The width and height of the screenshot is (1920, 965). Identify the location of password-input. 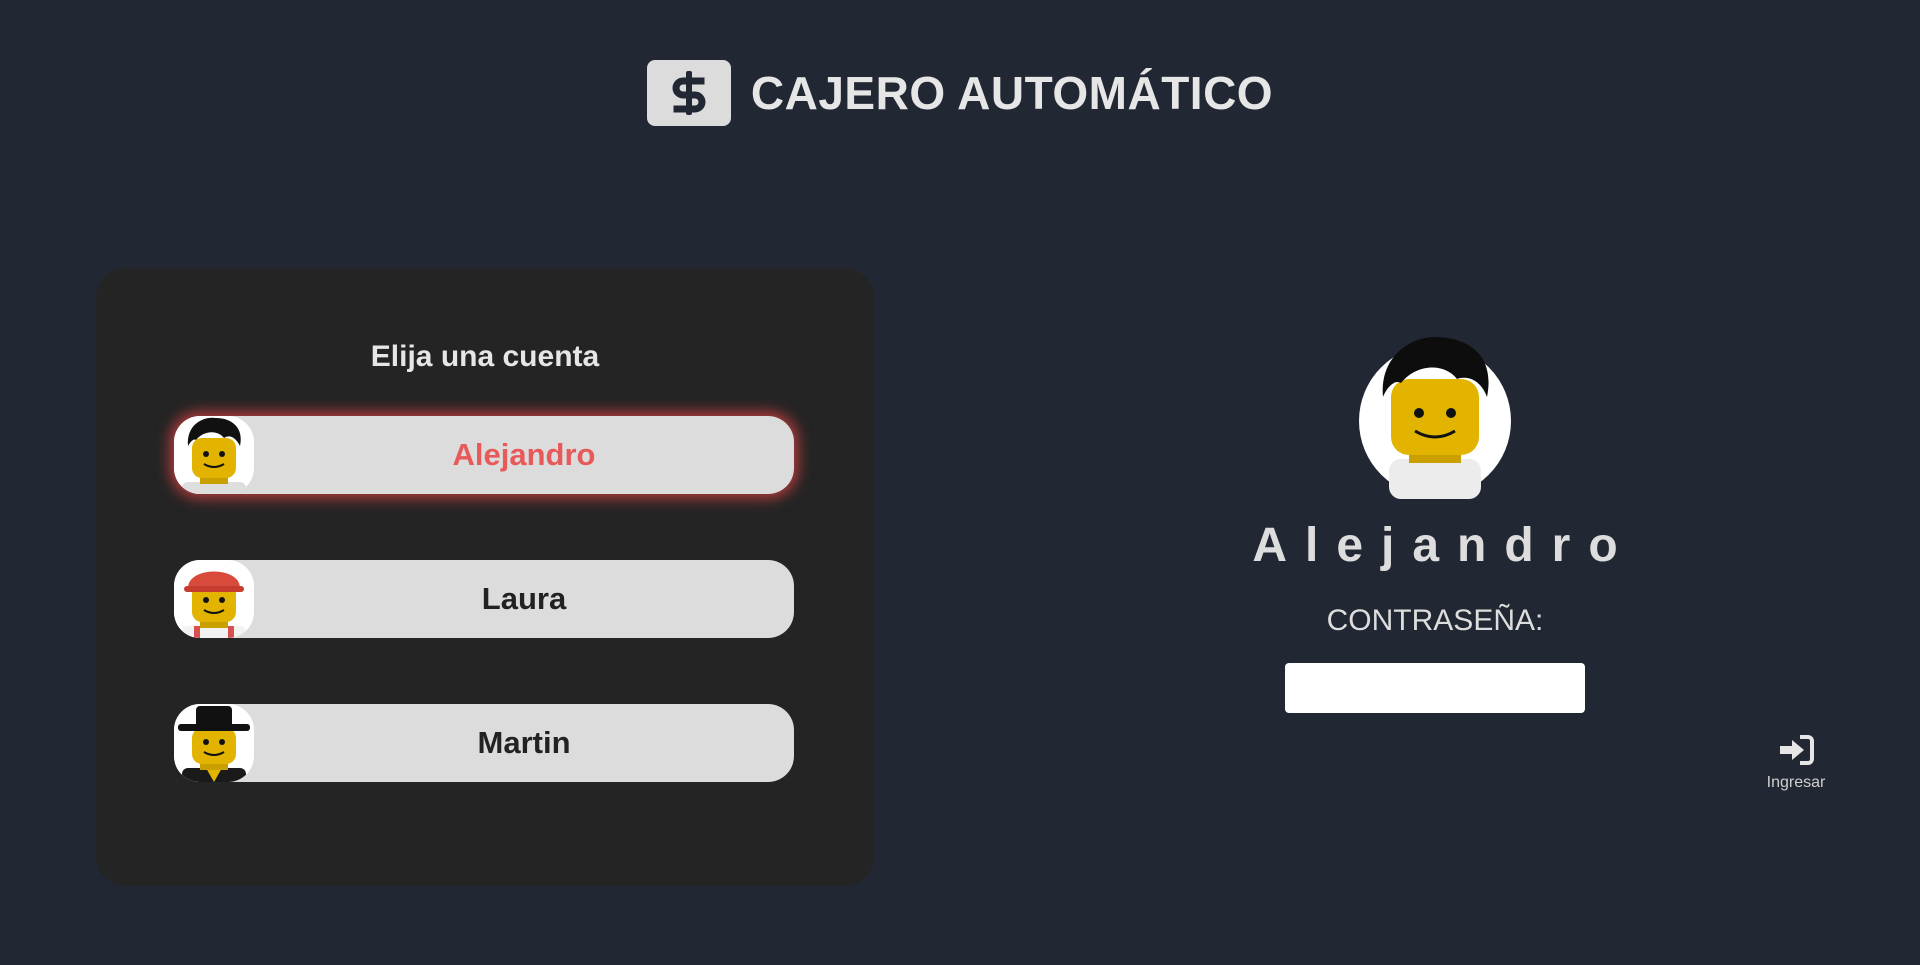
(1435, 688).